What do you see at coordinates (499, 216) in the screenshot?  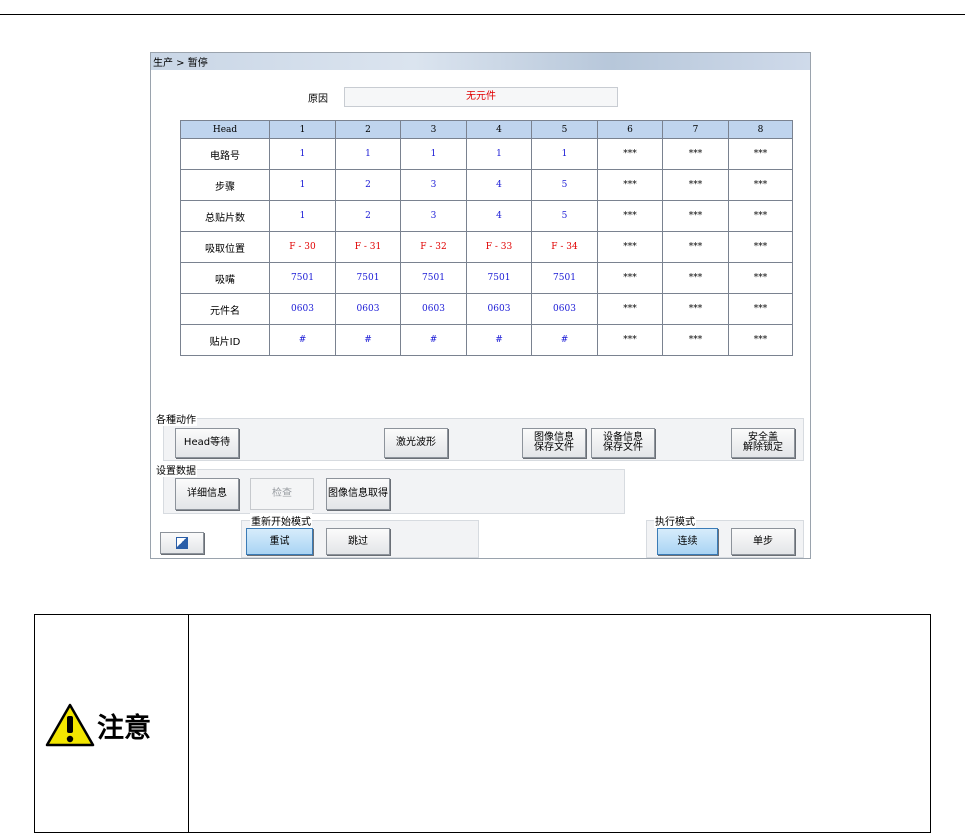 I see `table-cell: 4` at bounding box center [499, 216].